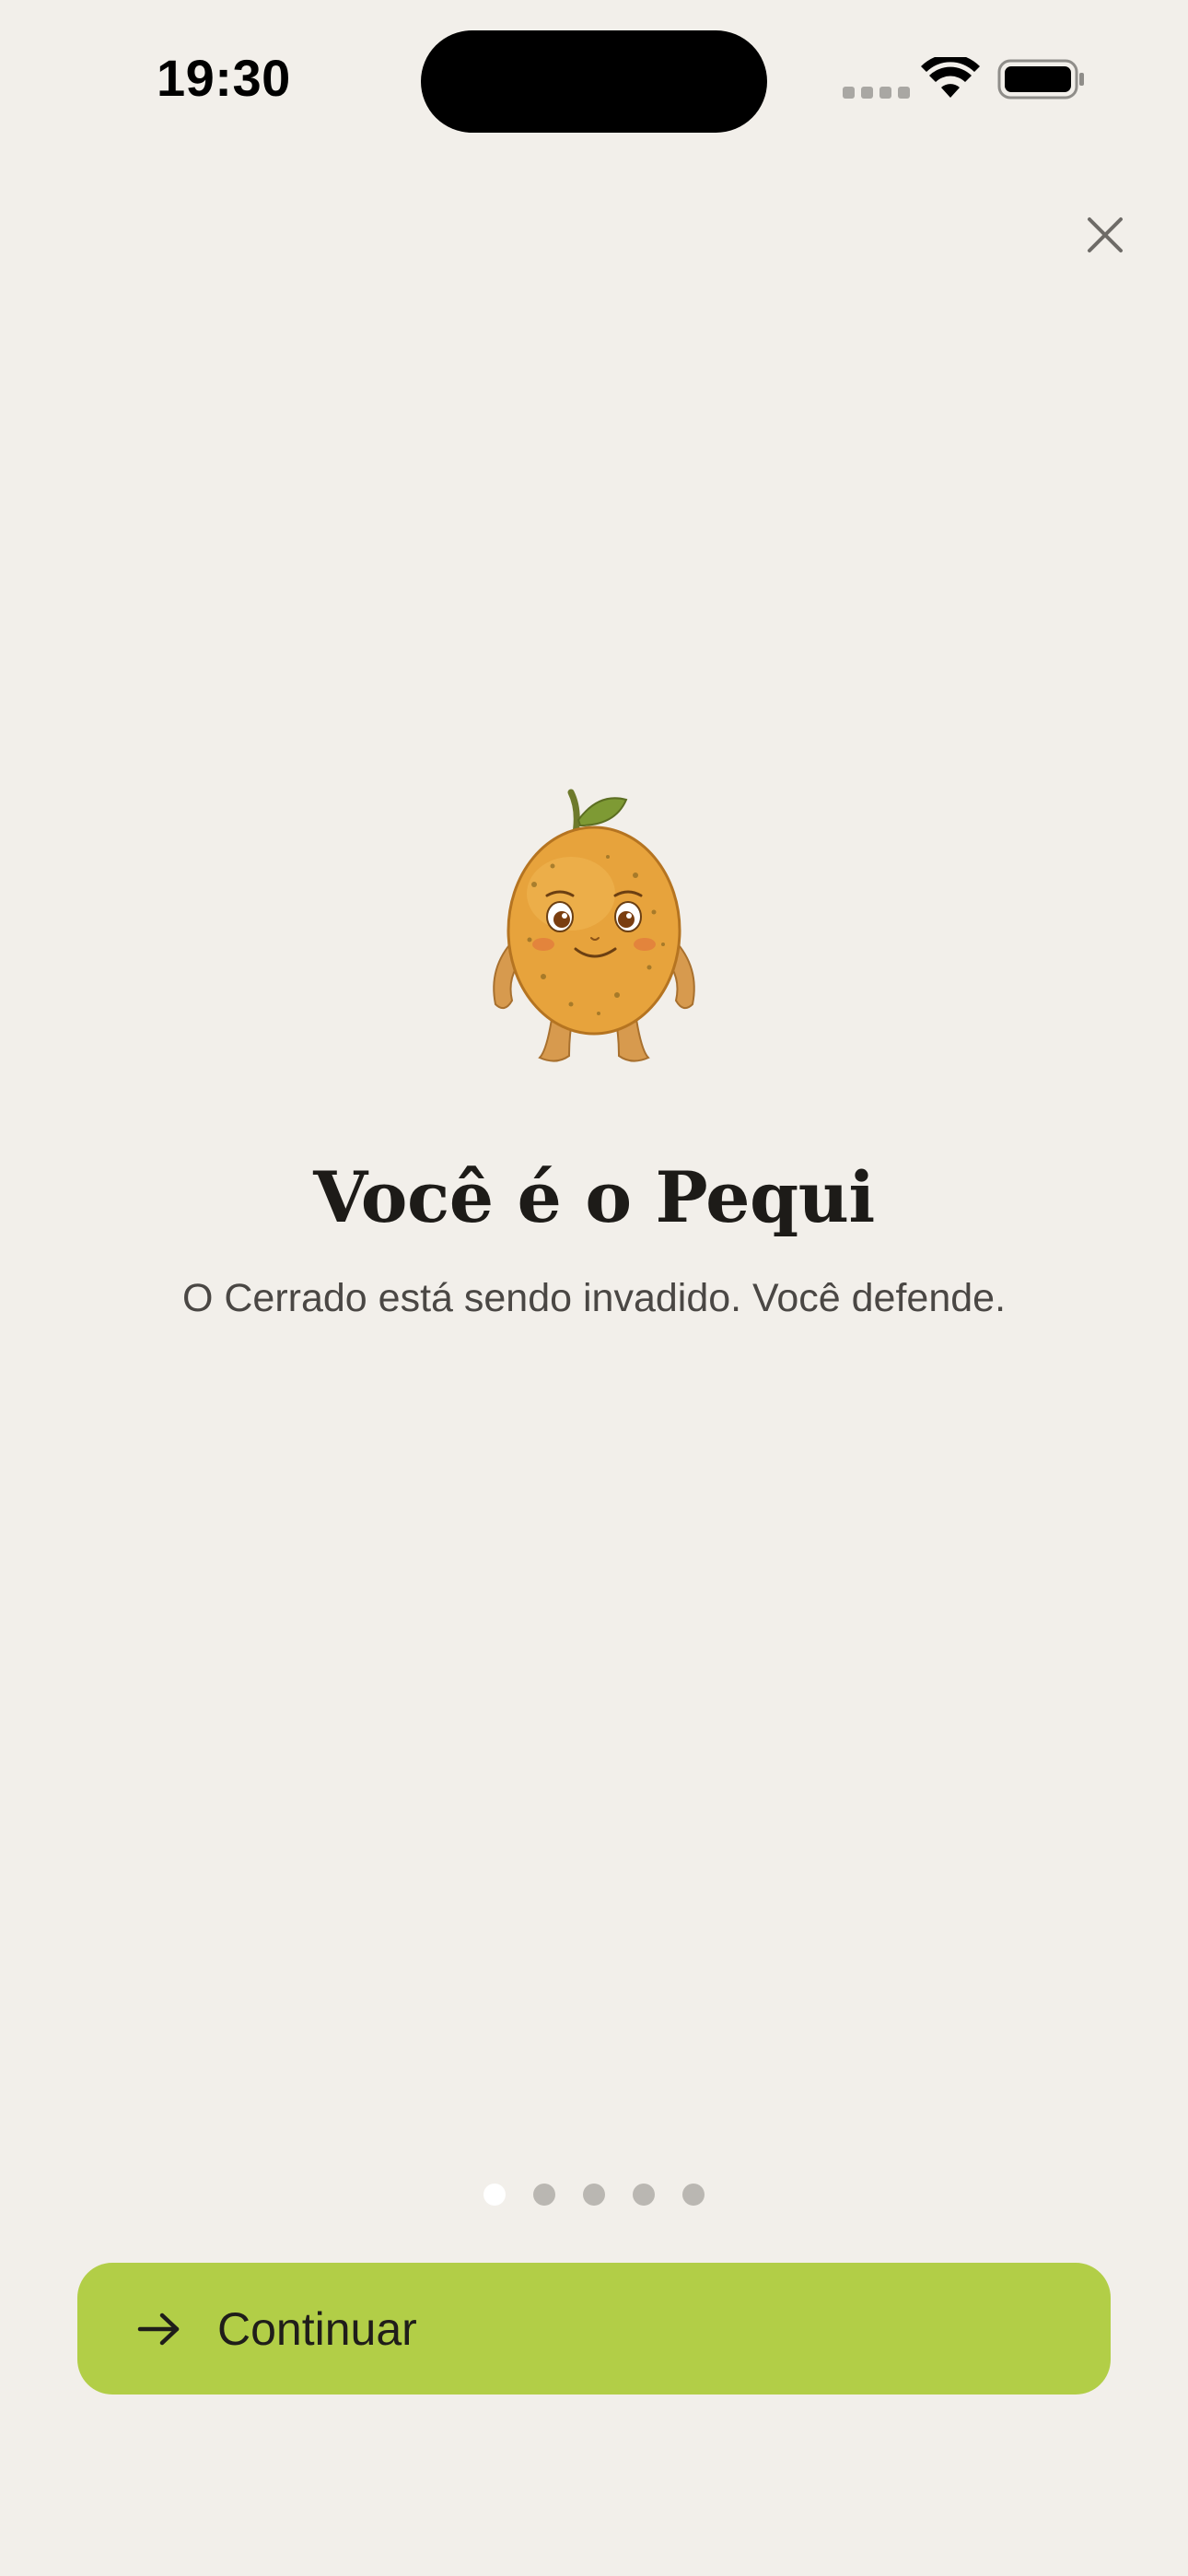 The width and height of the screenshot is (1188, 2576). Describe the element at coordinates (224, 78) in the screenshot. I see `status-time: 19:30` at that location.